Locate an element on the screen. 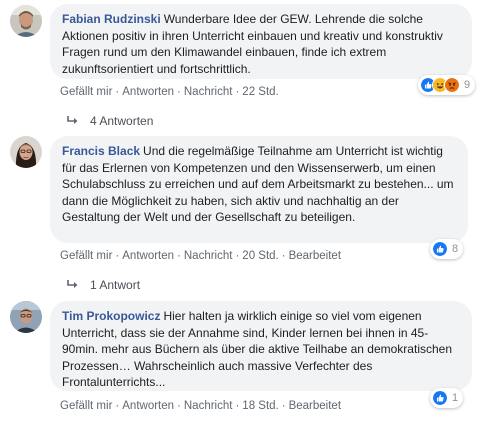 Image resolution: width=480 pixels, height=421 pixels. reaction-summary: 9 is located at coordinates (447, 85).